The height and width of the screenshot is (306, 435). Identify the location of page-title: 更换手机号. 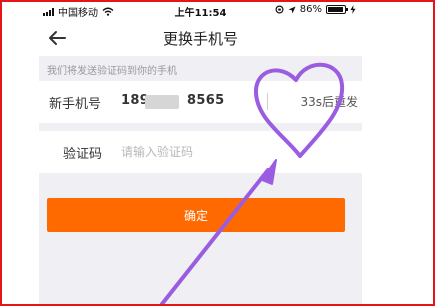
(200, 39).